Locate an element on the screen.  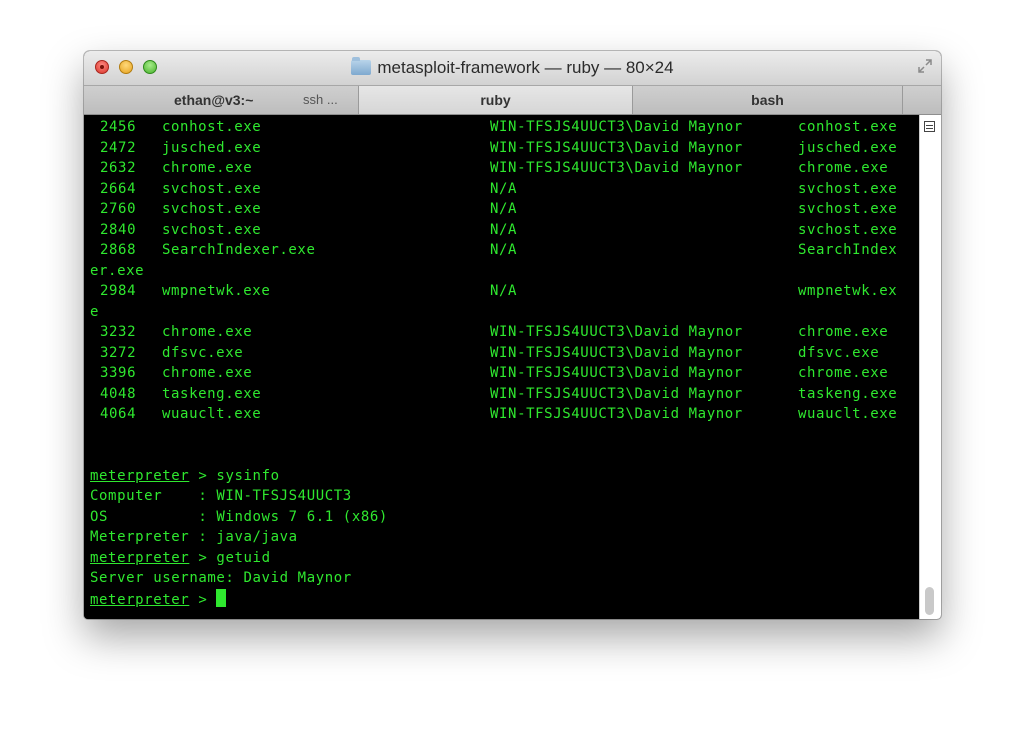
process-path-wrap: er.exe is located at coordinates (117, 270).